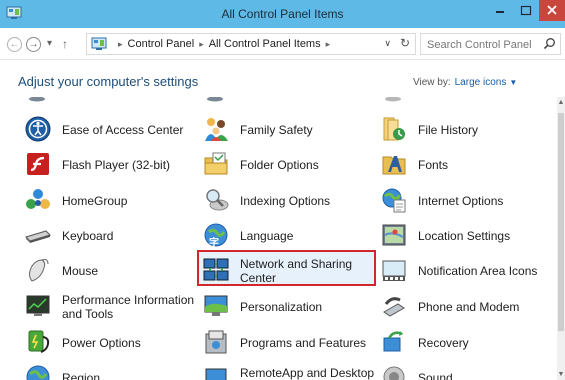  What do you see at coordinates (561, 102) in the screenshot?
I see `scroll-up-icon: ▲` at bounding box center [561, 102].